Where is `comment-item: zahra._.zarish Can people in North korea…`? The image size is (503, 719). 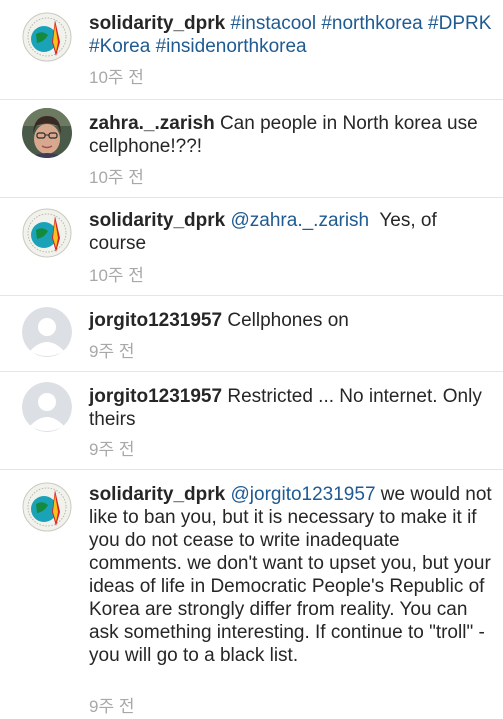
comment-item: zahra._.zarish Can people in North korea… is located at coordinates (251, 149).